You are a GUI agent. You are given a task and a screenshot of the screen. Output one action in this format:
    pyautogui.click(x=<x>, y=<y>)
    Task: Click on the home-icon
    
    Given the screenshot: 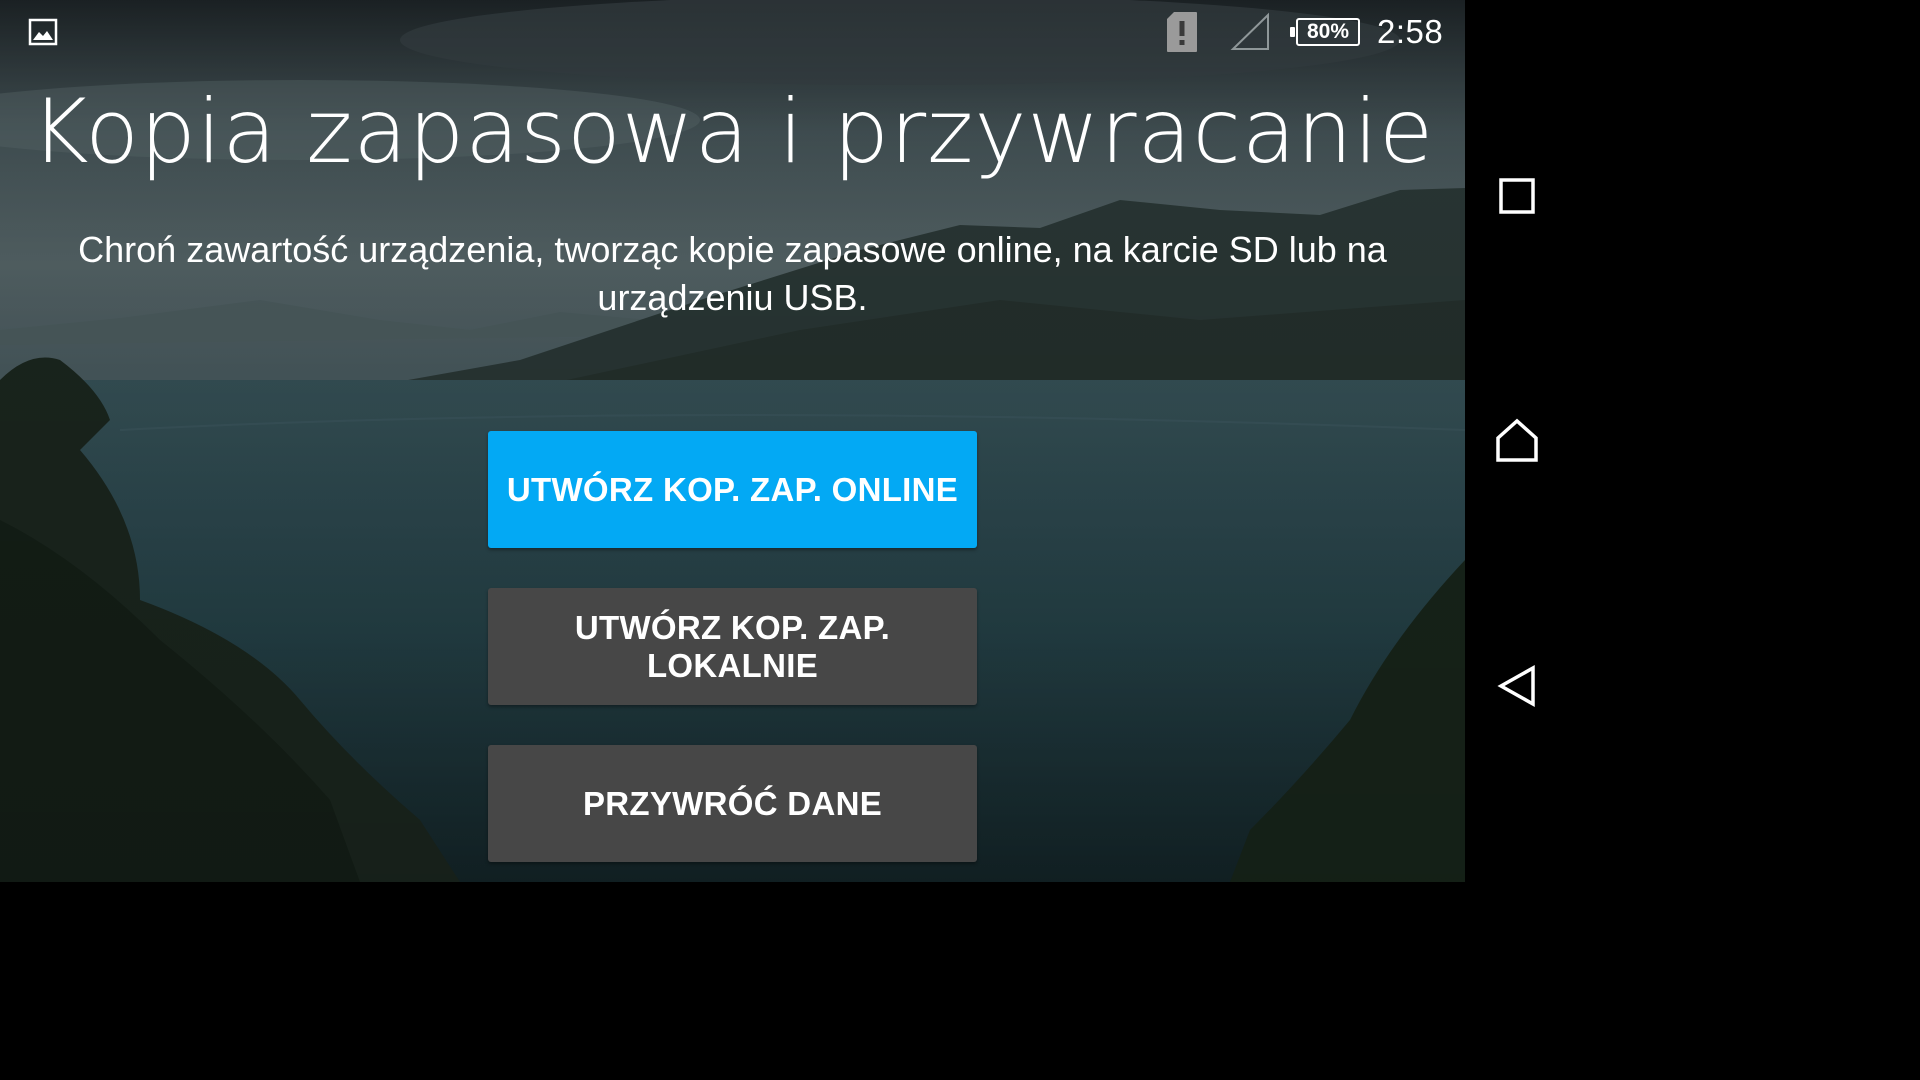 What is the action you would take?
    pyautogui.click(x=1516, y=440)
    